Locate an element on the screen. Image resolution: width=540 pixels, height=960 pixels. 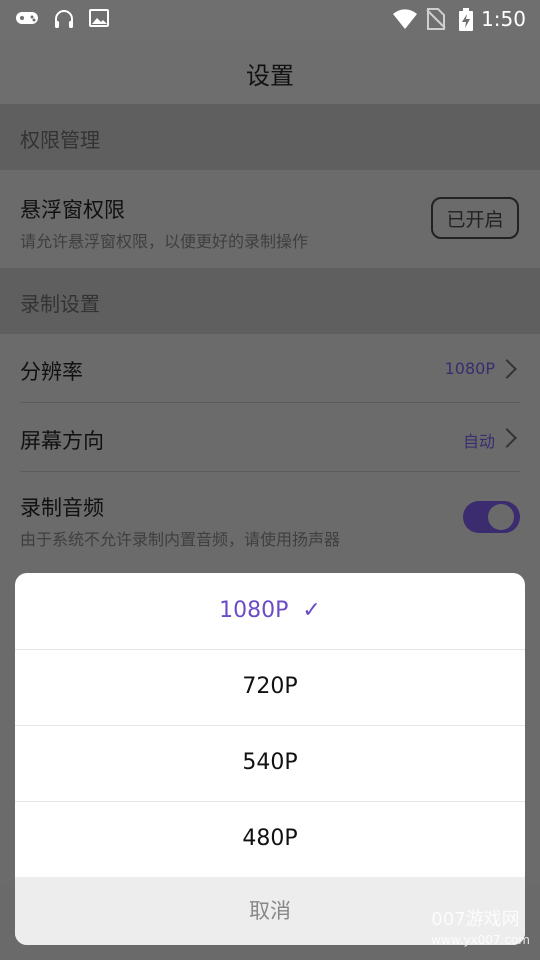
no-sim-icon is located at coordinates (436, 21).